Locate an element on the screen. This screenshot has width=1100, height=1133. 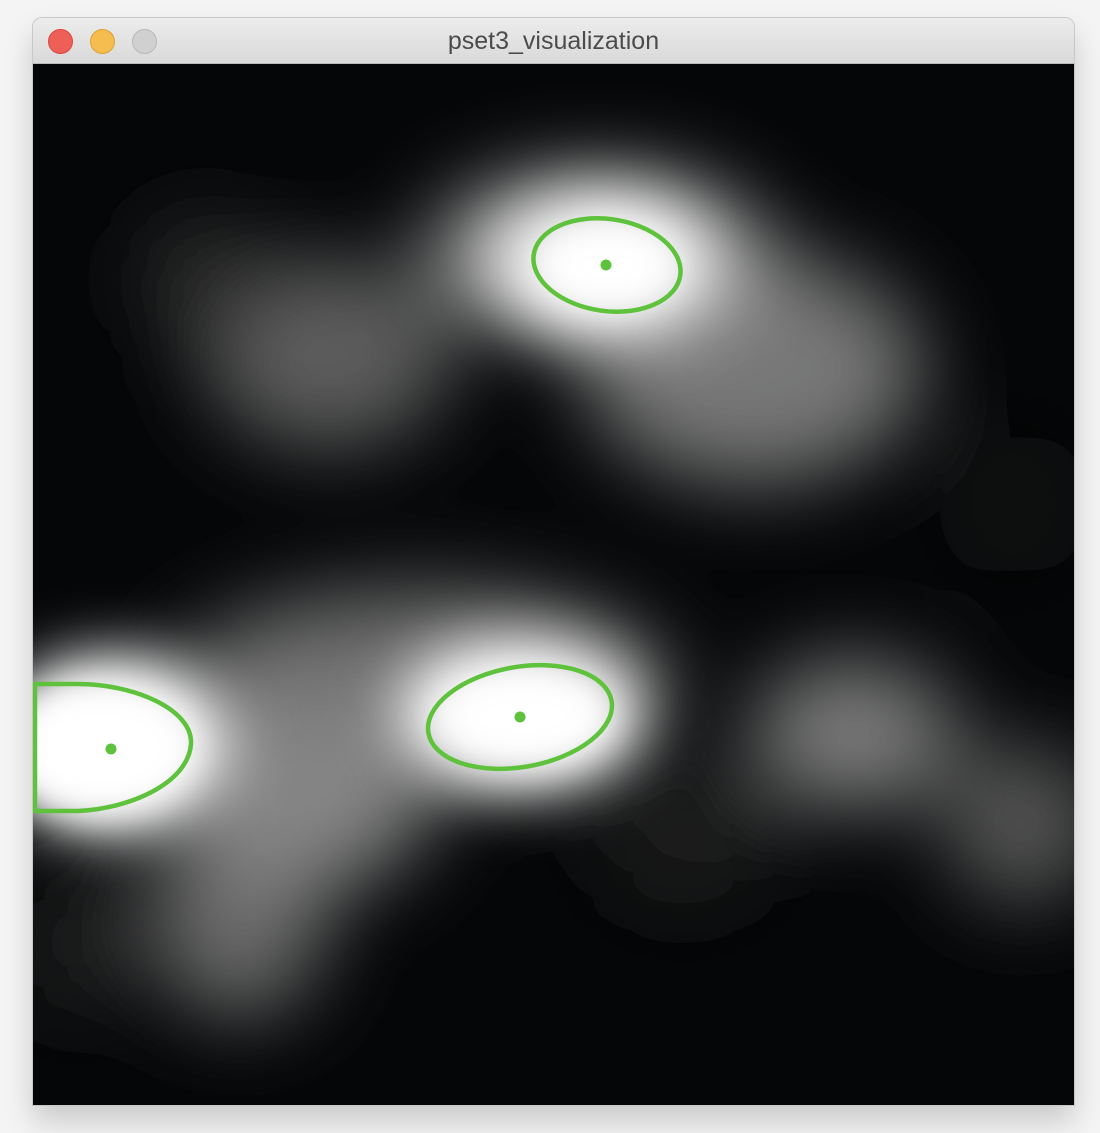
upper-peak-point is located at coordinates (606, 265).